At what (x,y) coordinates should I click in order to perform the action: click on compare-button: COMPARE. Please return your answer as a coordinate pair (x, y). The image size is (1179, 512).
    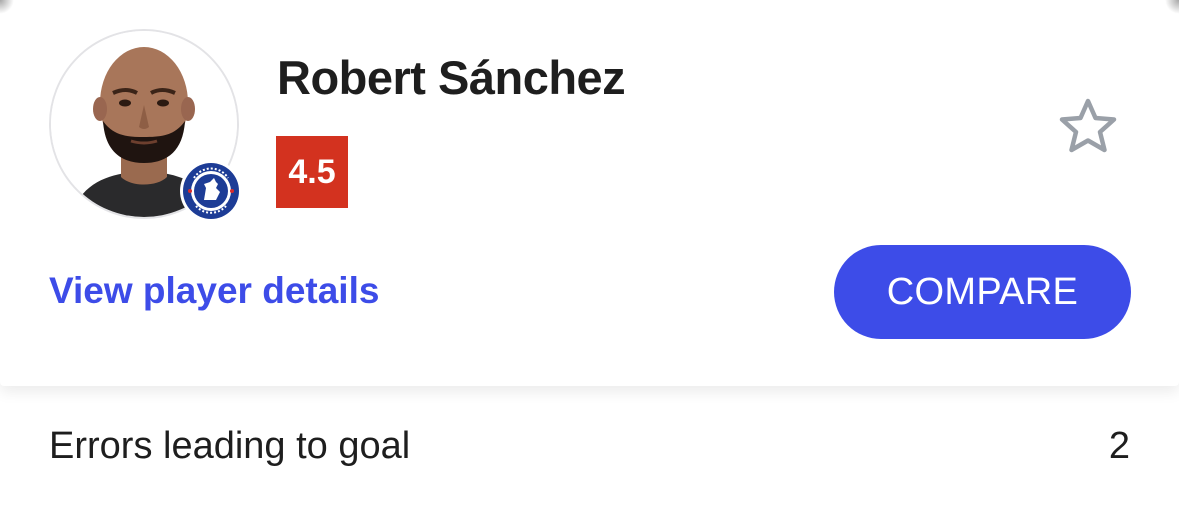
    Looking at the image, I should click on (982, 292).